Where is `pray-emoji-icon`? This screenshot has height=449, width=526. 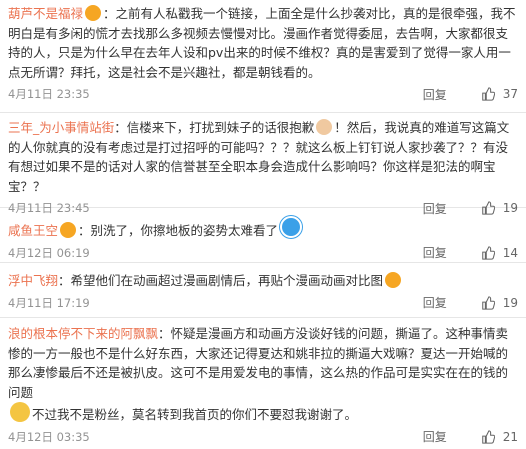 pray-emoji-icon is located at coordinates (324, 127).